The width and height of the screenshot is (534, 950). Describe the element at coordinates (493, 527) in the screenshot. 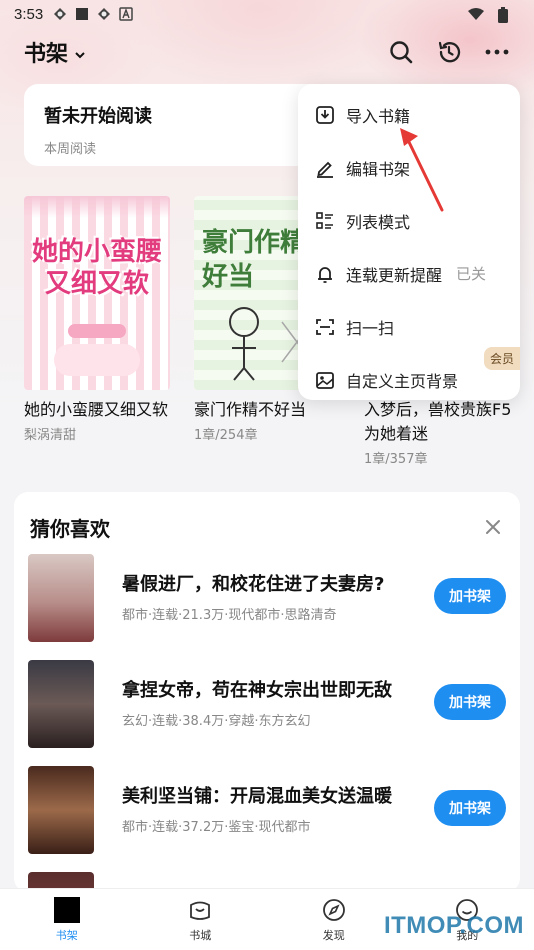

I see `close-icon` at that location.